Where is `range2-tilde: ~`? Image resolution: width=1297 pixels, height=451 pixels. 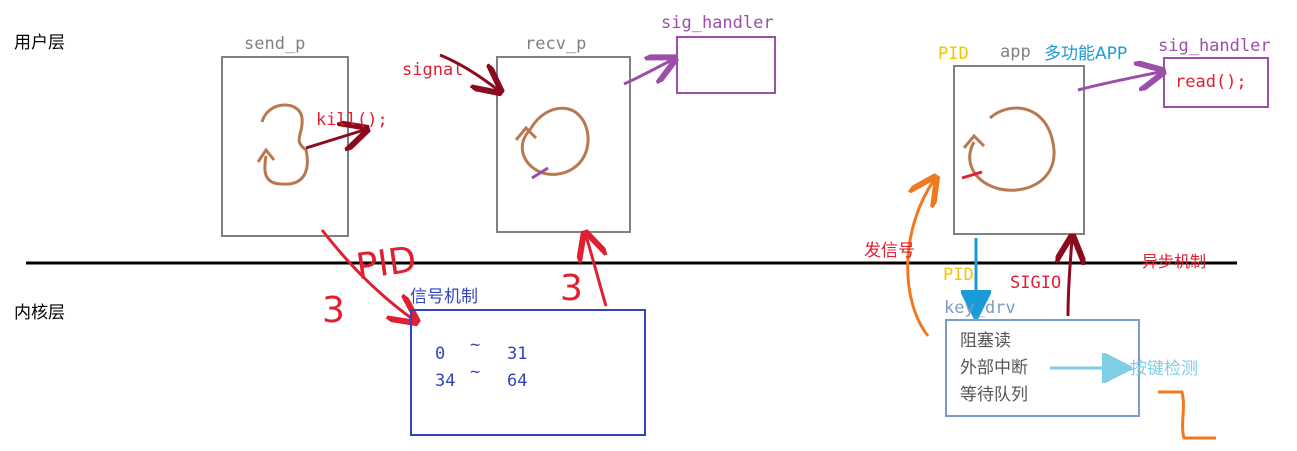
range2-tilde: ~ is located at coordinates (475, 372).